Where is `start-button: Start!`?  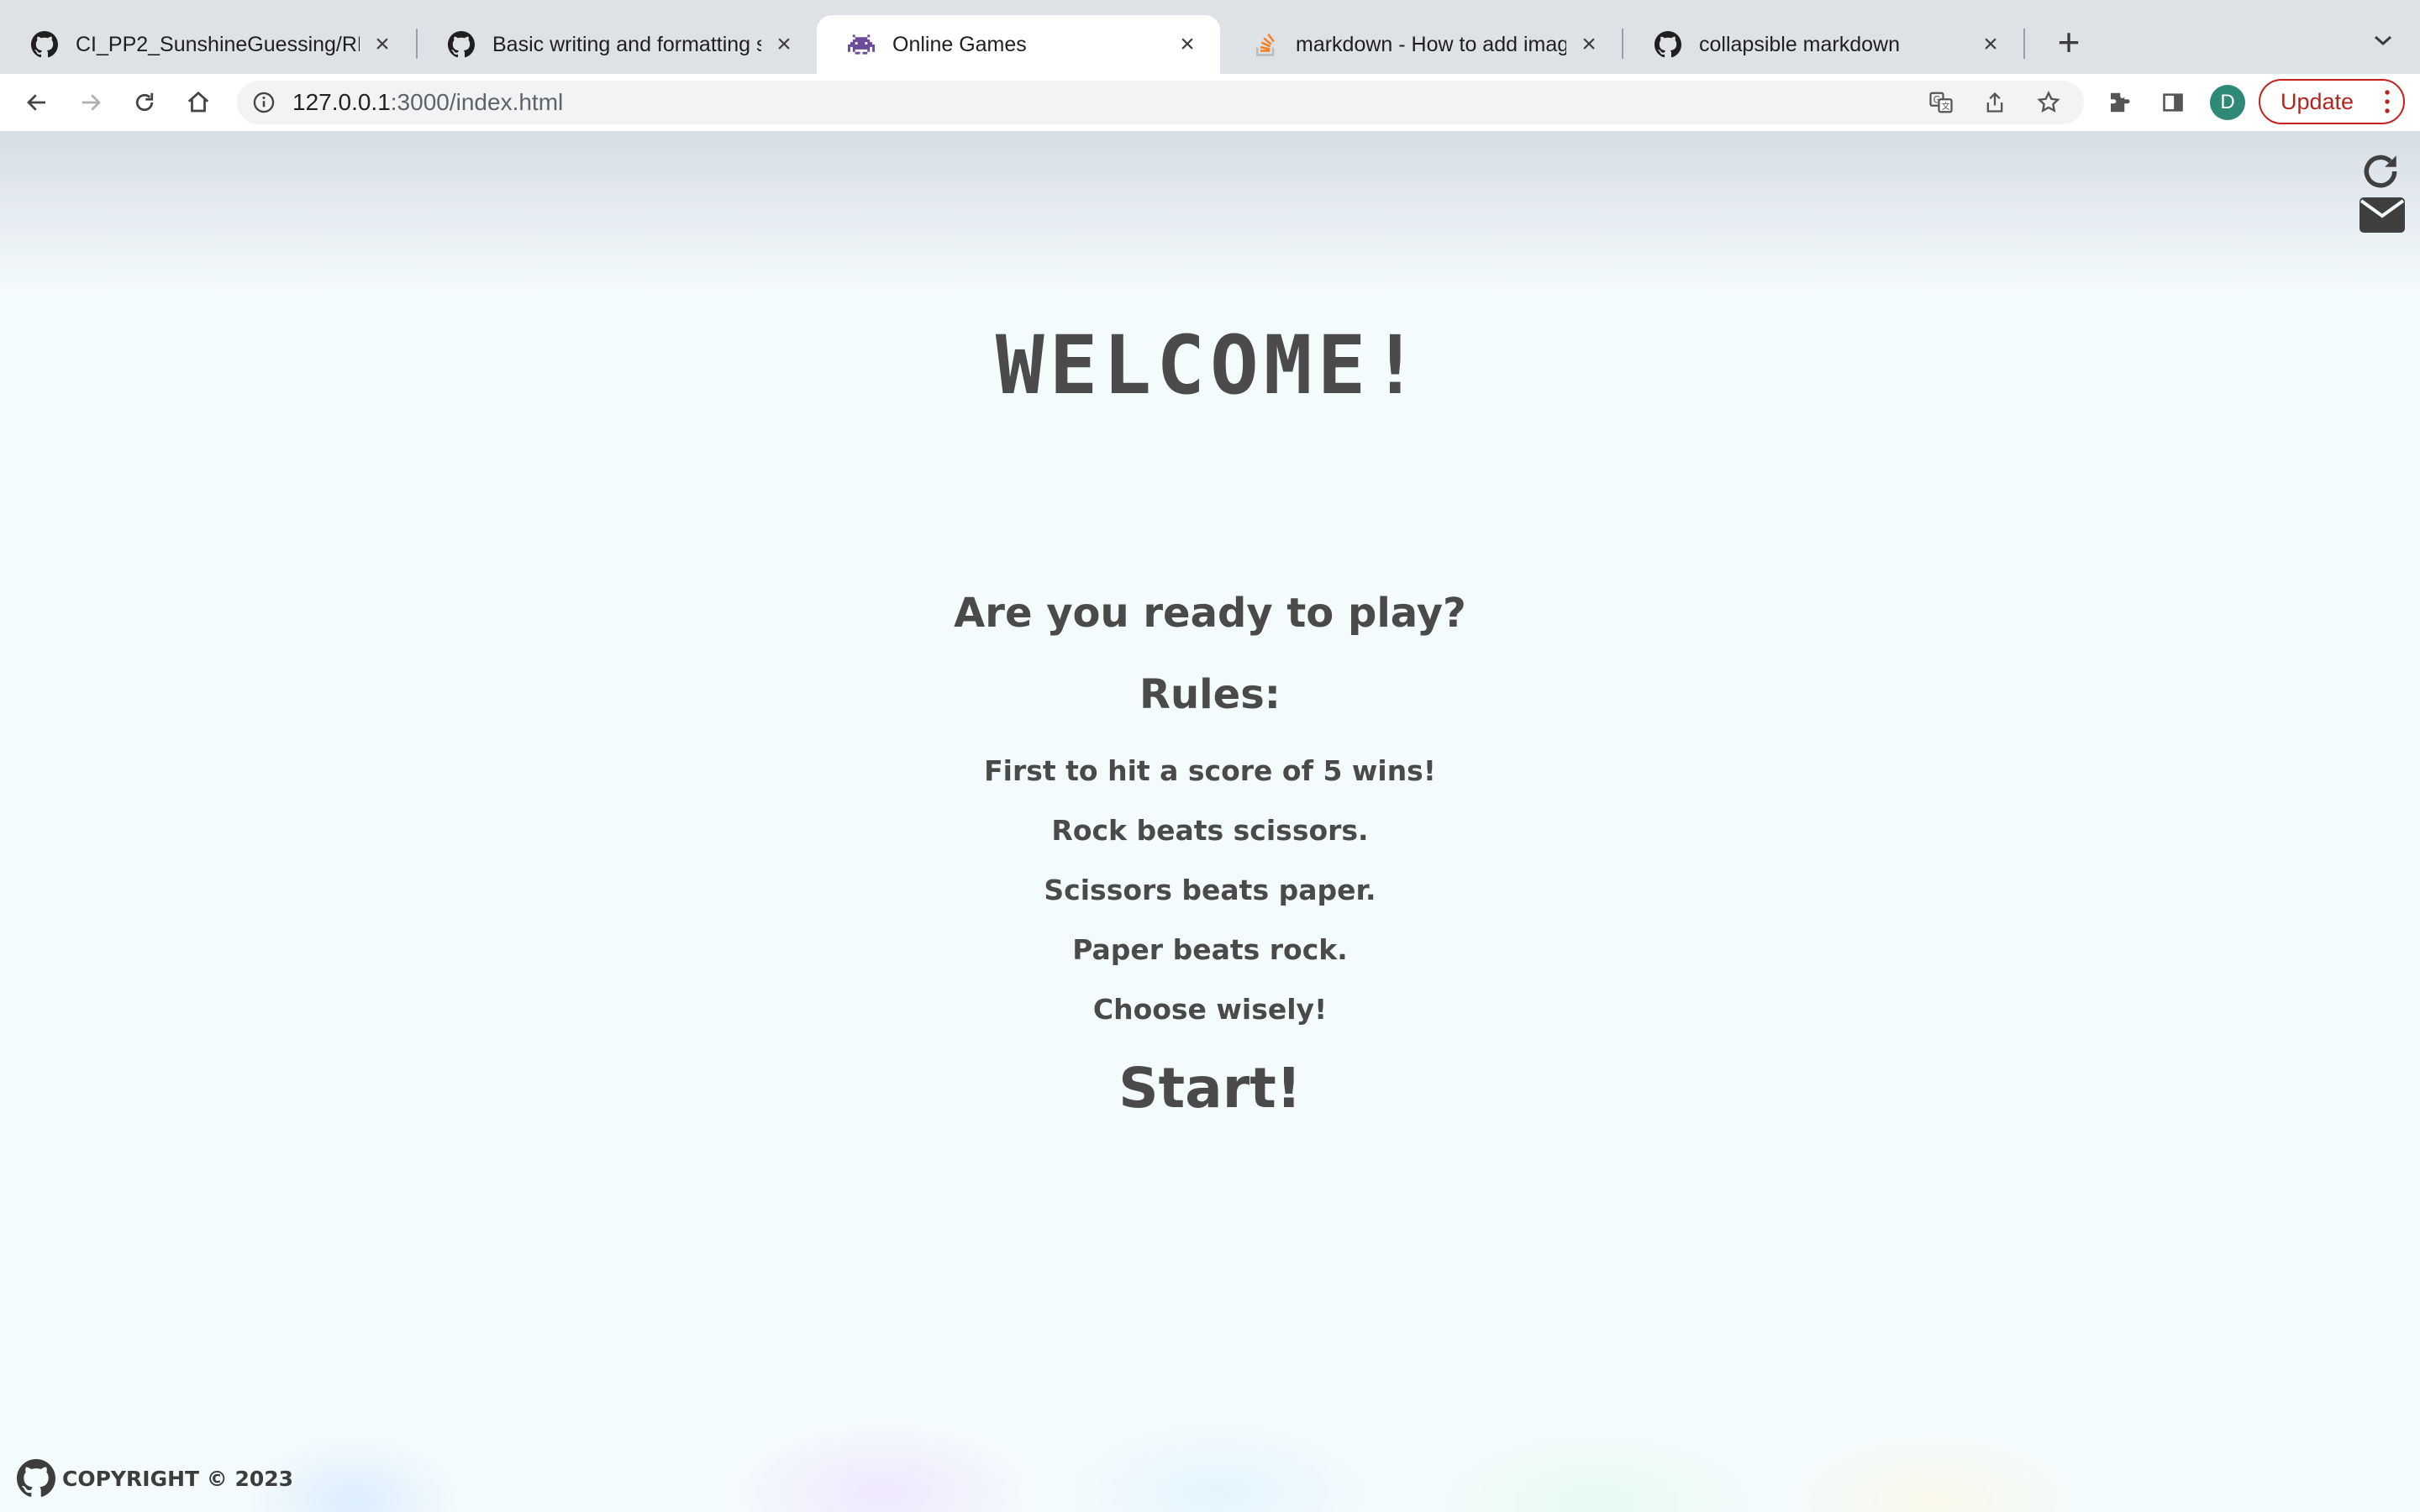
start-button: Start! is located at coordinates (1210, 1088).